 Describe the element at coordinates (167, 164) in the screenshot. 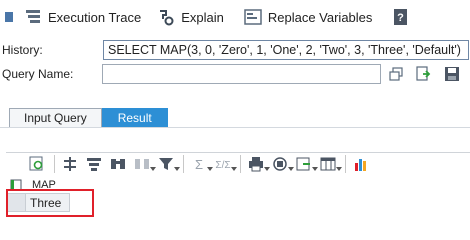

I see `filter-icon` at that location.